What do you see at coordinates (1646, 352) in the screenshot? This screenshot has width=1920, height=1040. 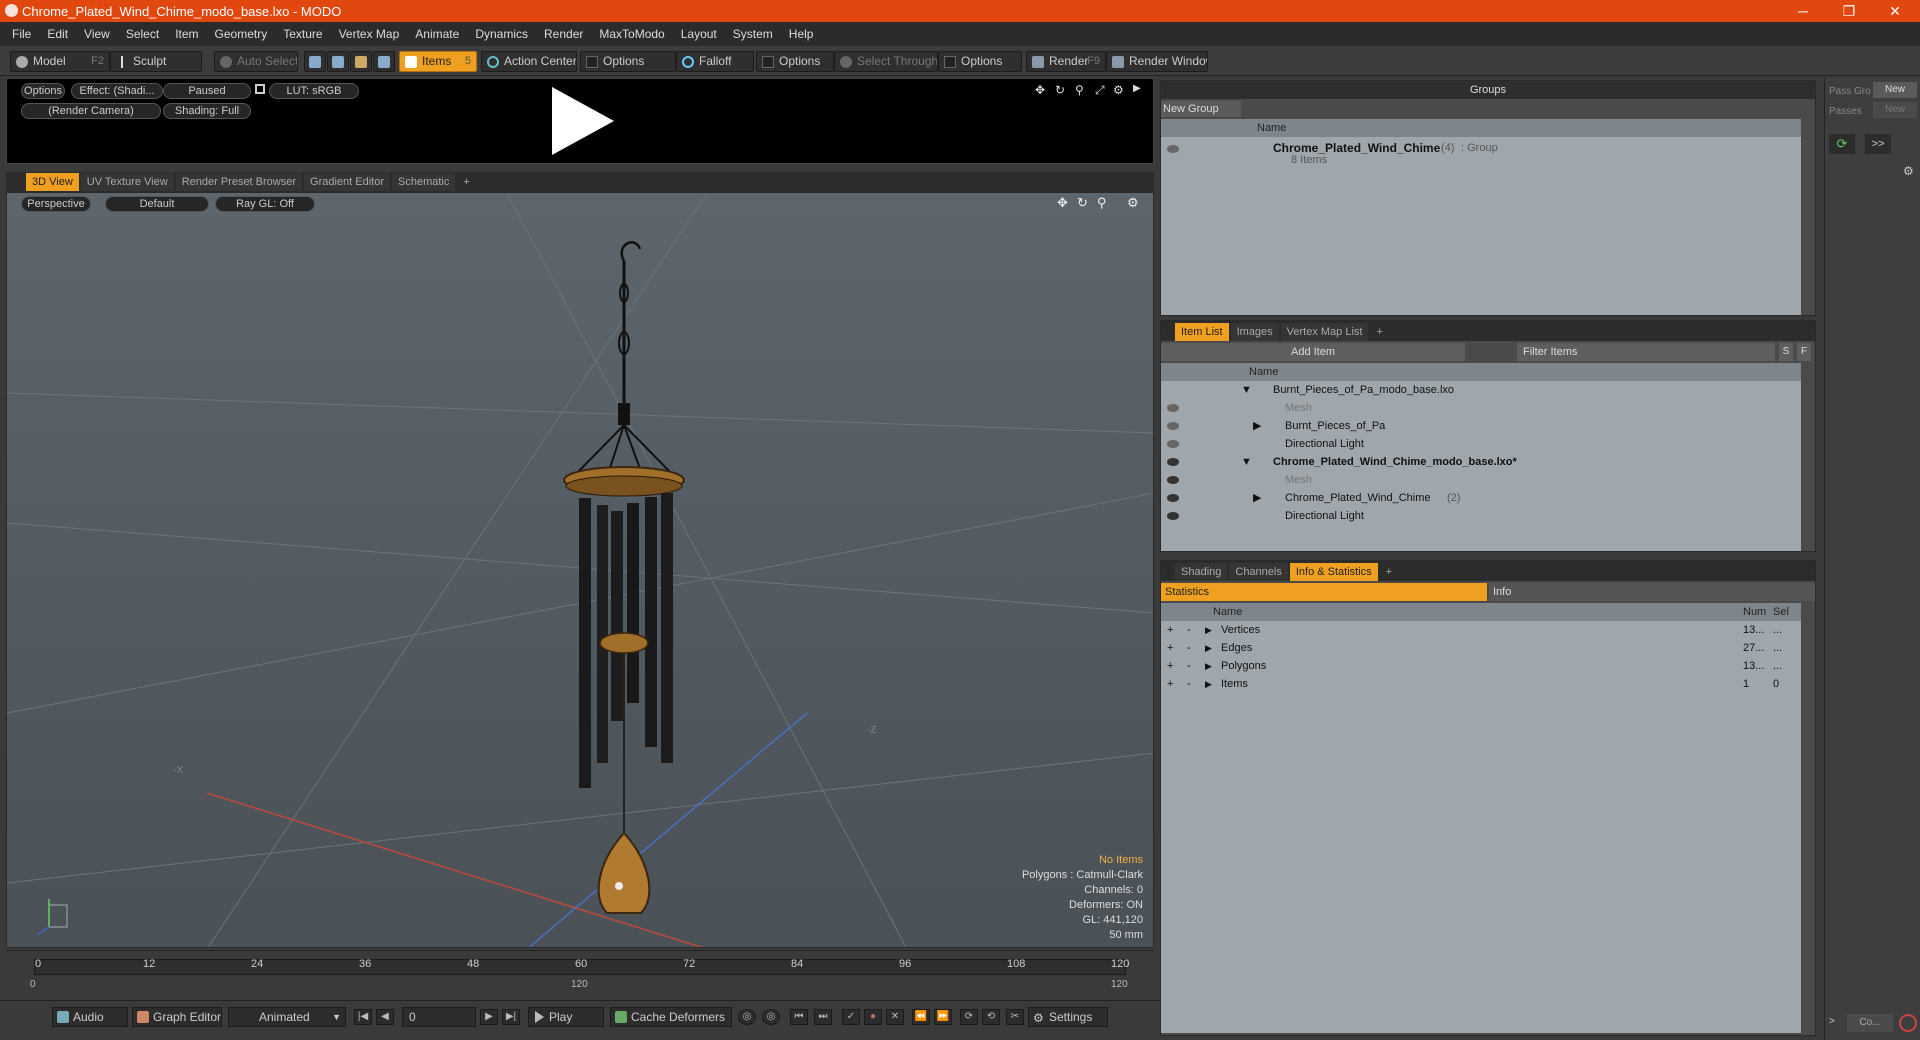 I see `filter-items-input: Filter Items` at bounding box center [1646, 352].